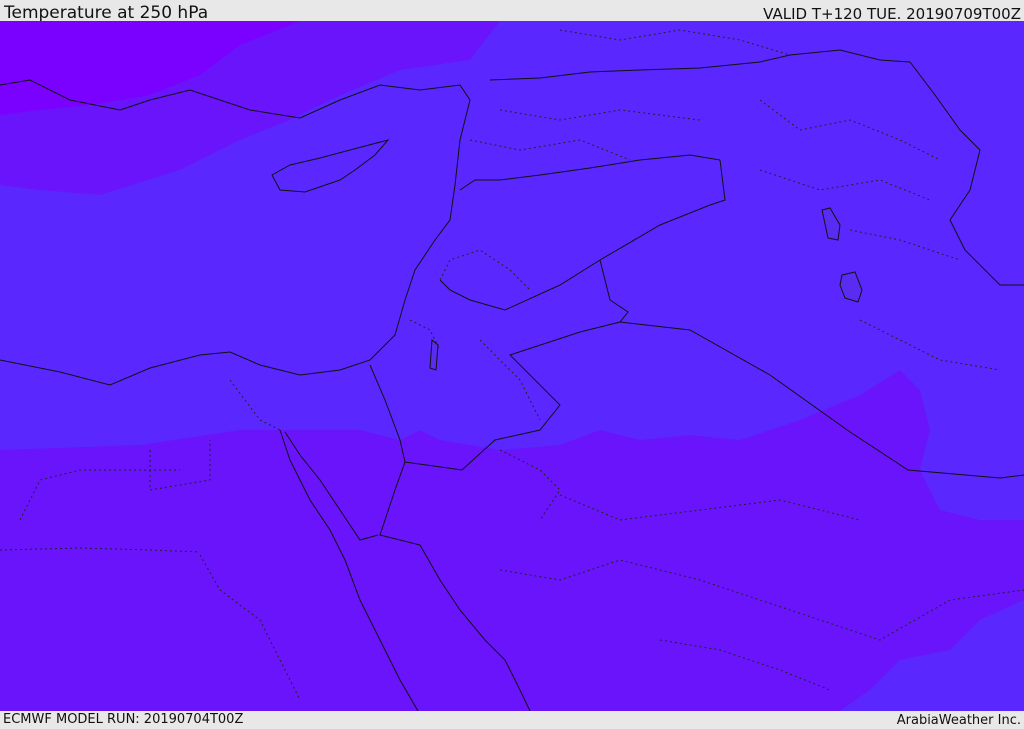 Image resolution: width=1024 pixels, height=729 pixels. What do you see at coordinates (123, 719) in the screenshot?
I see `model-run-label: ECMWF MODEL RUN: 20190704T00Z` at bounding box center [123, 719].